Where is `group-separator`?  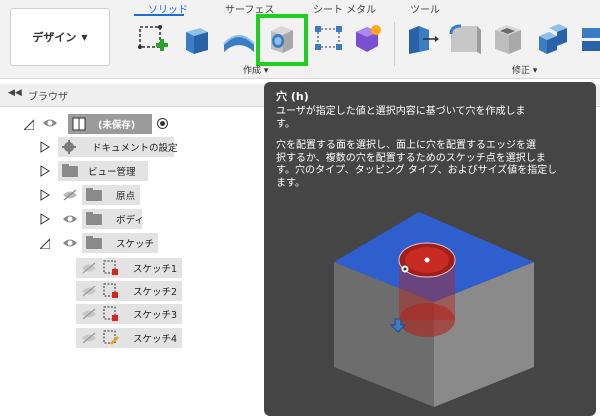 group-separator is located at coordinates (394, 44).